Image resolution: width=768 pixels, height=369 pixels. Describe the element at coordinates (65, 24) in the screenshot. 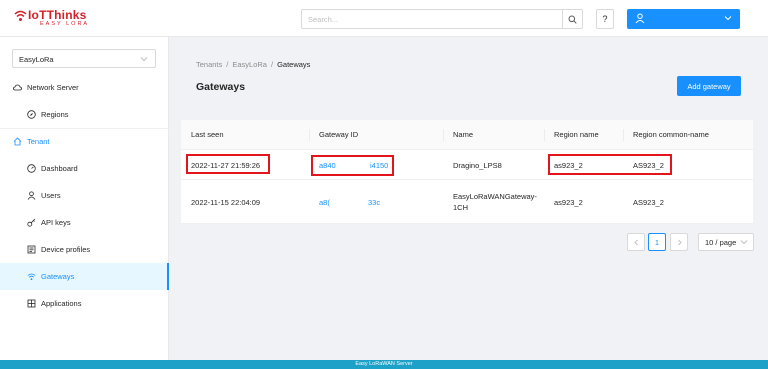

I see `logo-subtext: EASY LORA` at that location.